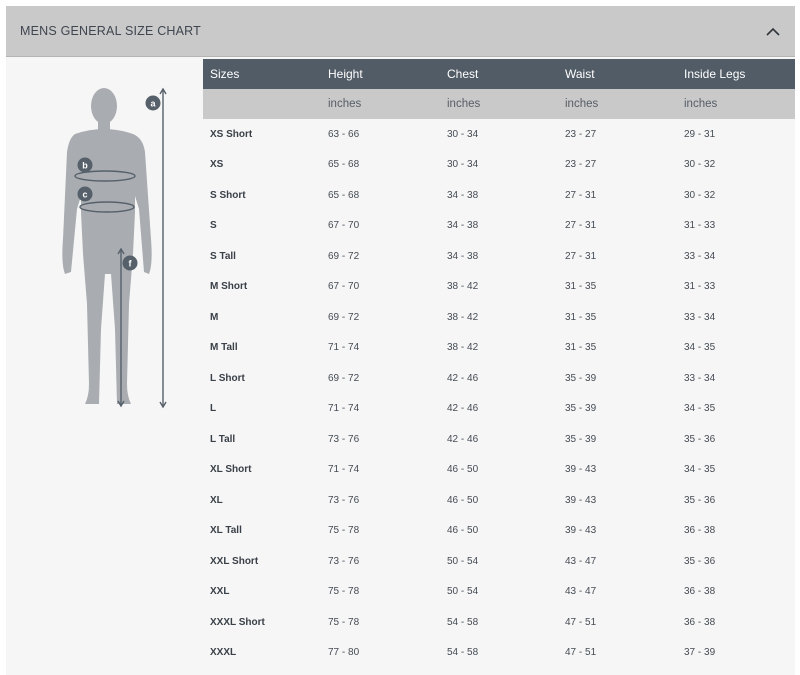  Describe the element at coordinates (111, 31) in the screenshot. I see `panel-title: MENS GENERAL SIZE CHART` at that location.